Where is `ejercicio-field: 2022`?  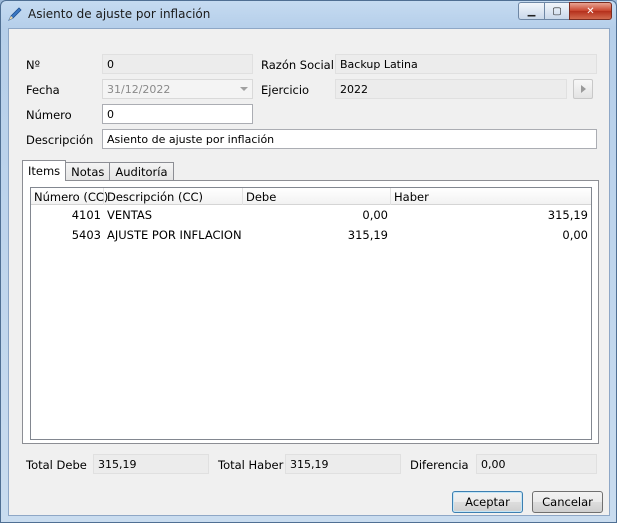
ejercicio-field: 2022 is located at coordinates (451, 89).